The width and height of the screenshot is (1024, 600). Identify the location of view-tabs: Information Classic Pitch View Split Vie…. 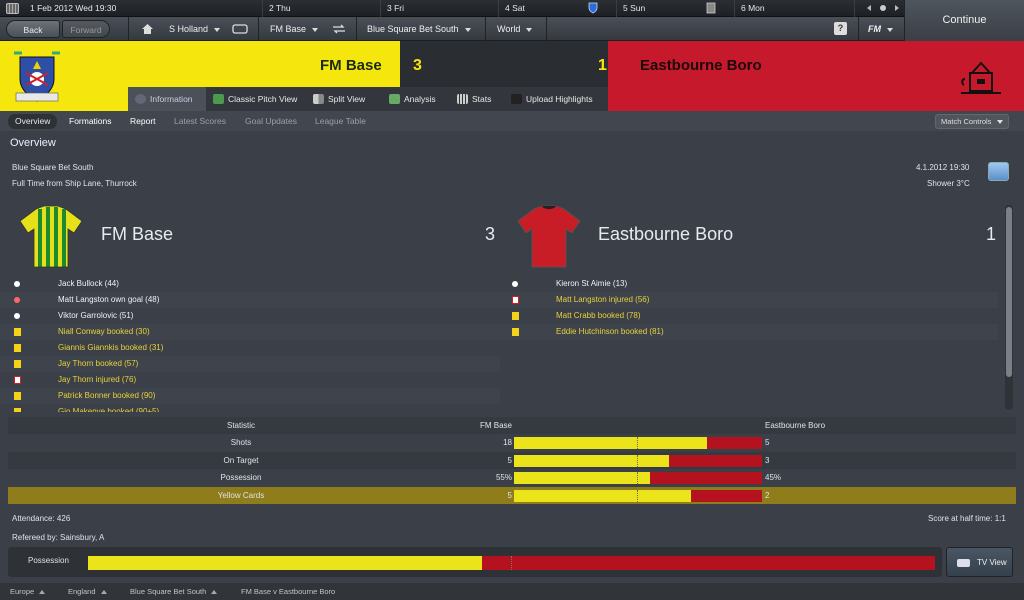
(368, 99).